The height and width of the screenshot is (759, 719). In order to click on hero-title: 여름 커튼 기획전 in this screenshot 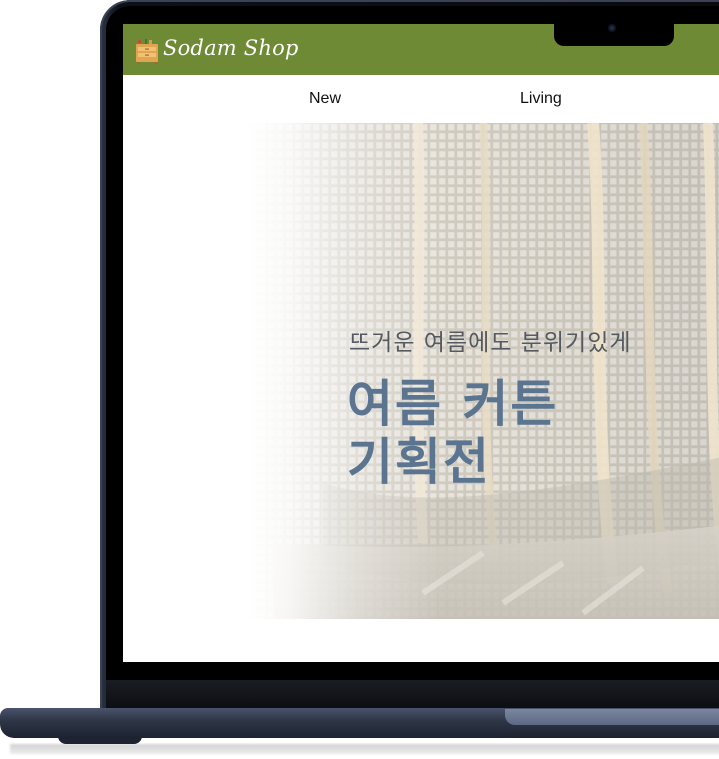, I will do `click(452, 433)`.